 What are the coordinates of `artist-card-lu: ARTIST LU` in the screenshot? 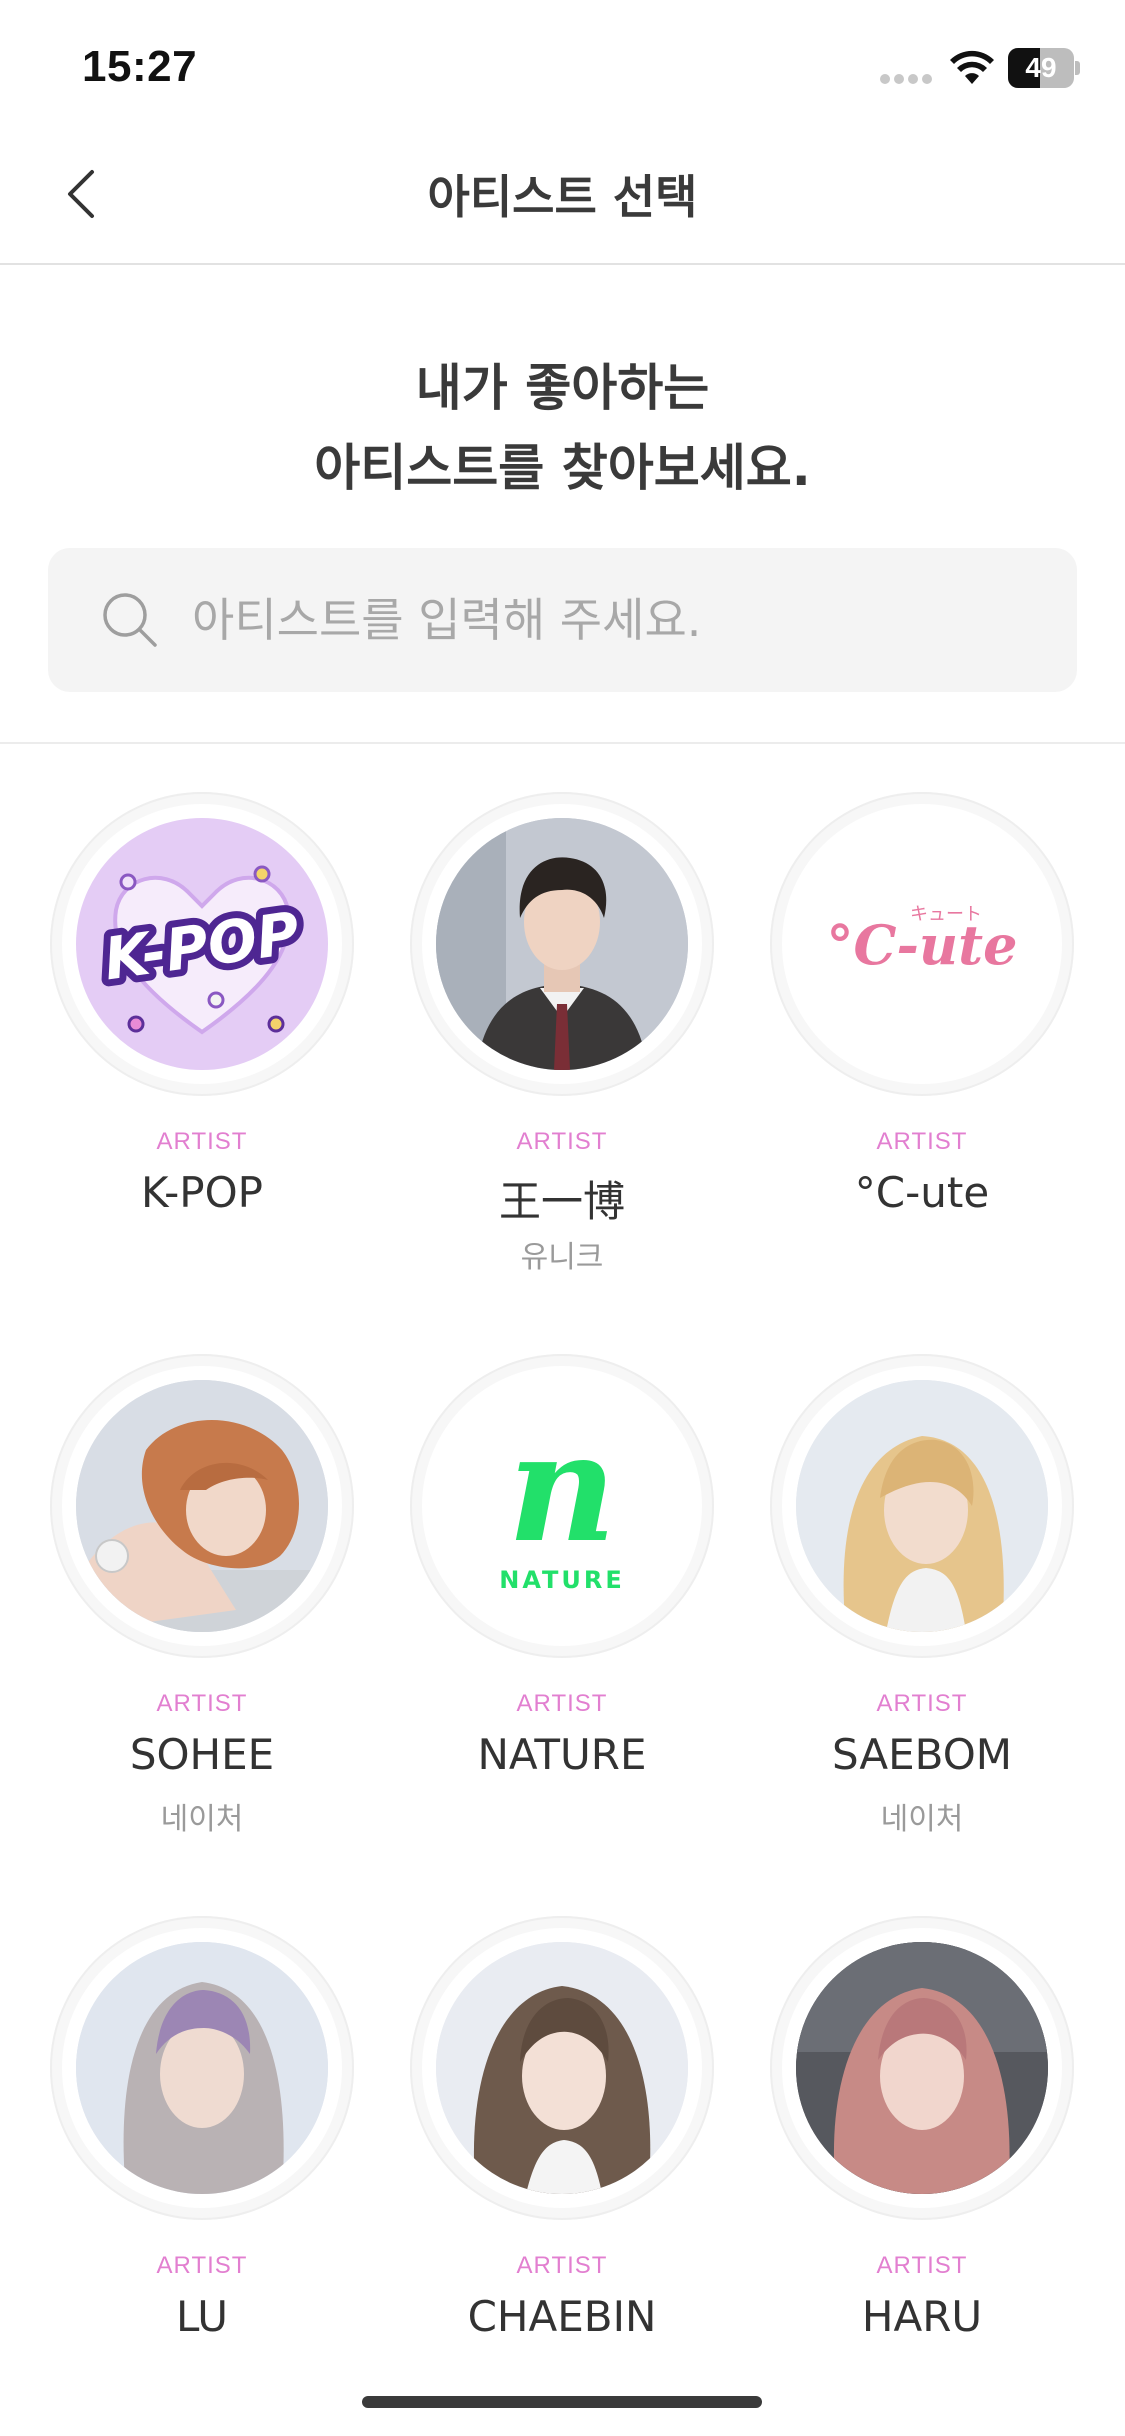 It's located at (202, 2128).